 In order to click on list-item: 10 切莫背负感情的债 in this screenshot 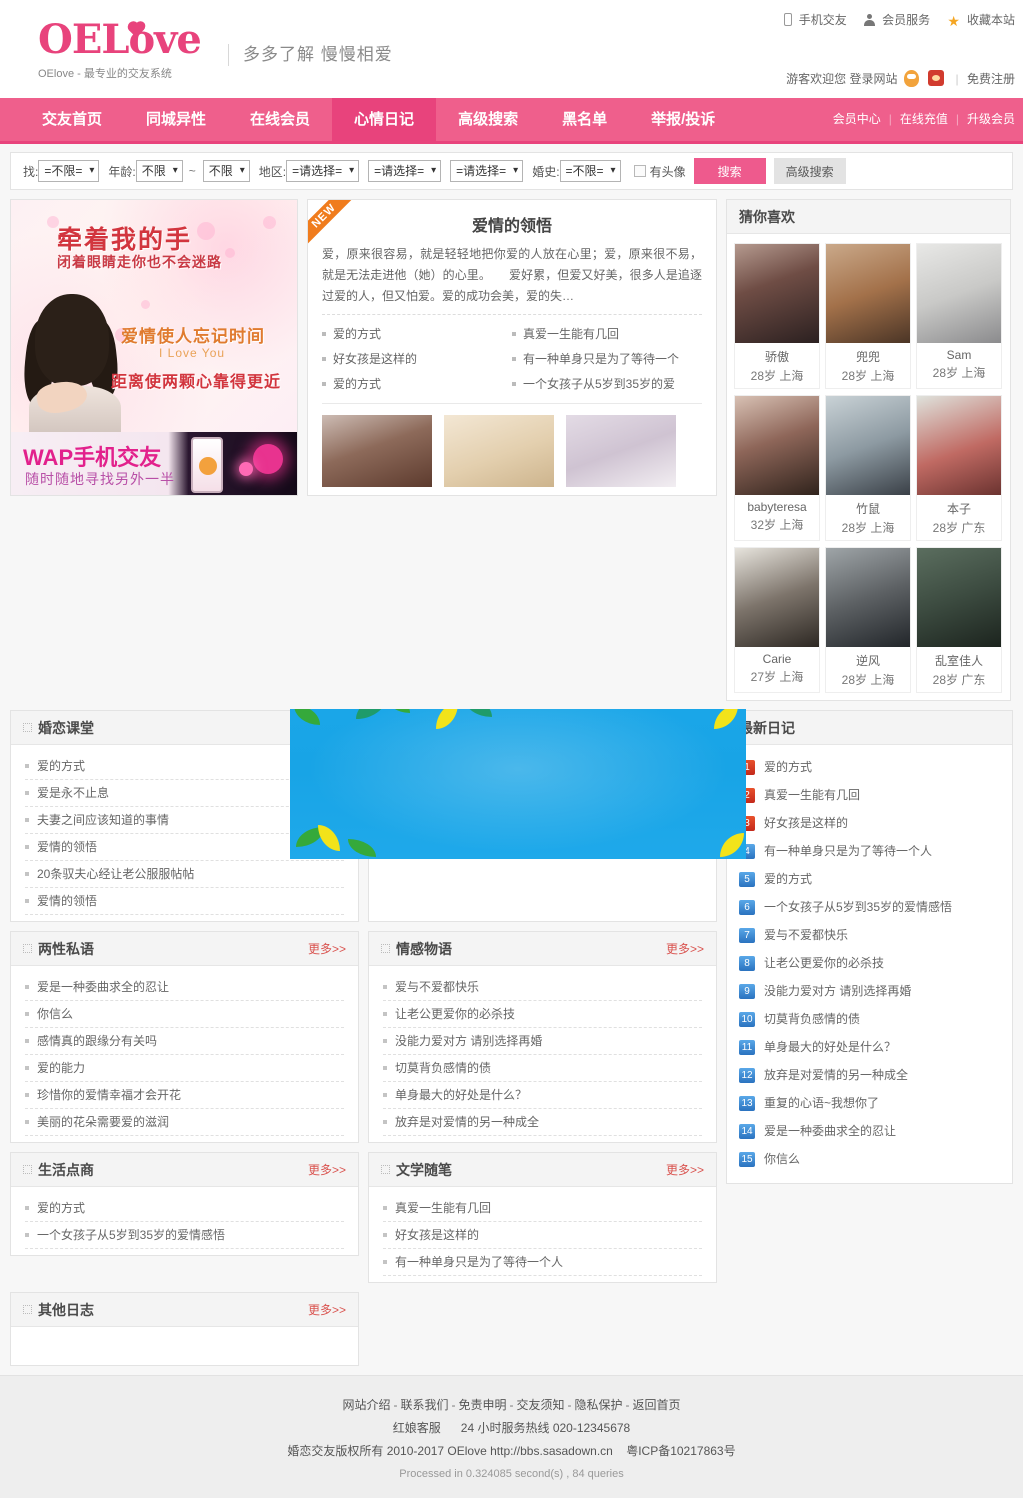, I will do `click(869, 1019)`.